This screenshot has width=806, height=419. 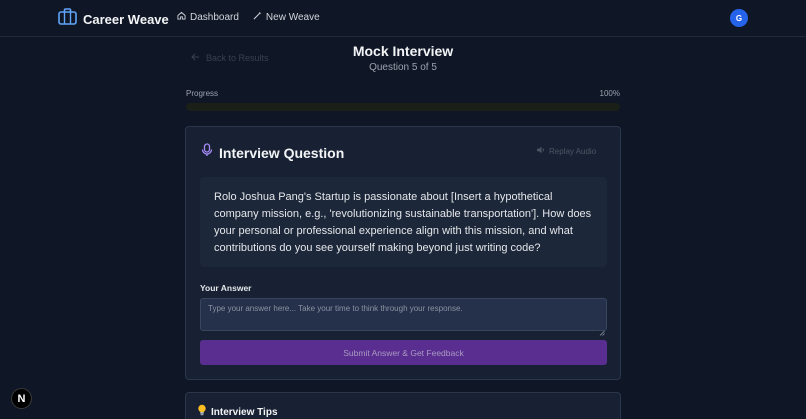 I want to click on brand-name: Career Weave, so click(x=126, y=19).